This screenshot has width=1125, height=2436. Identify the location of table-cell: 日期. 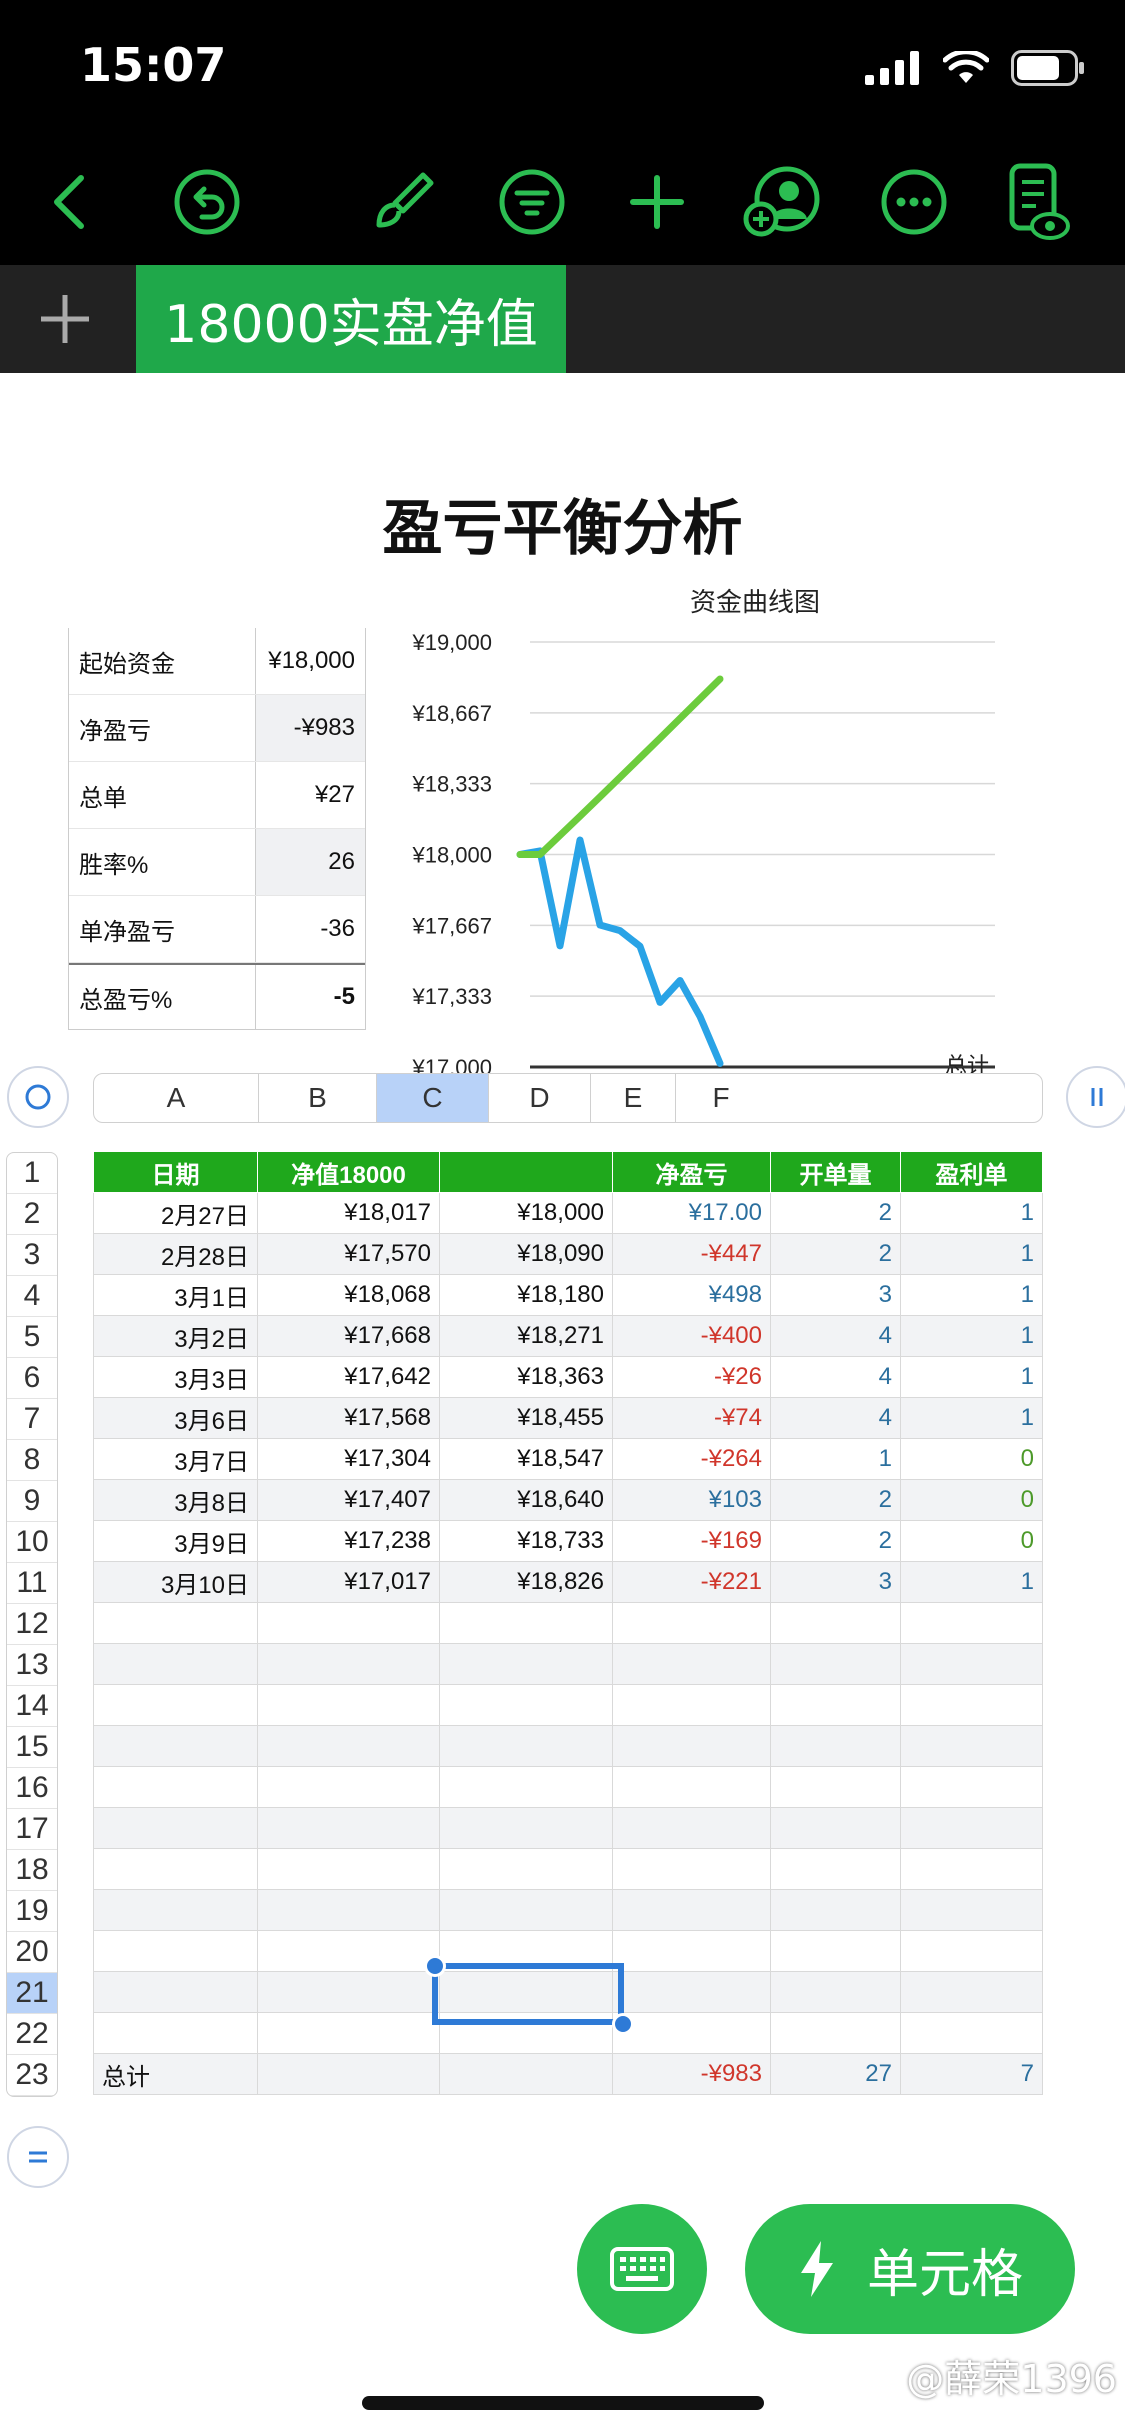
(175, 1172).